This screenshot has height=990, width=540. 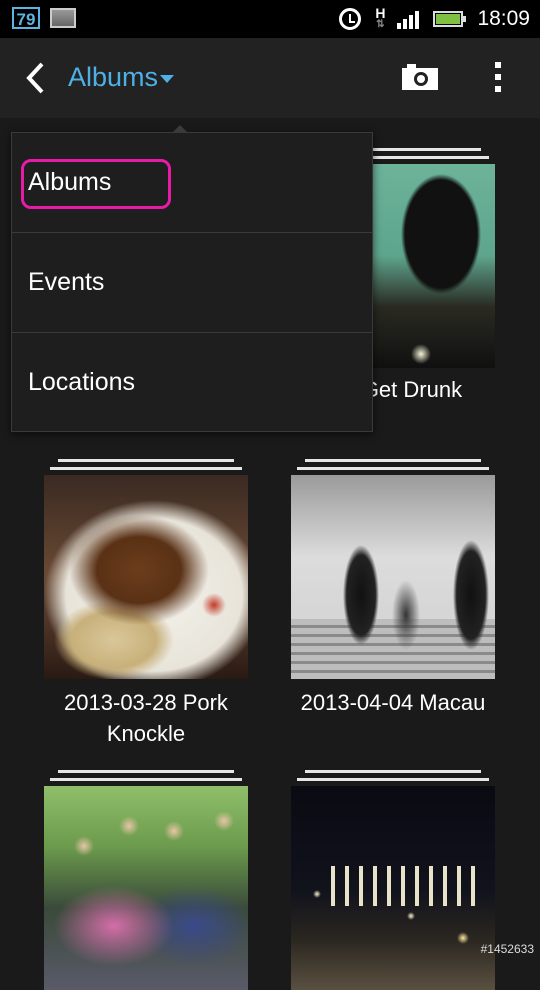 What do you see at coordinates (82, 382) in the screenshot?
I see `menu-item-label: Locations` at bounding box center [82, 382].